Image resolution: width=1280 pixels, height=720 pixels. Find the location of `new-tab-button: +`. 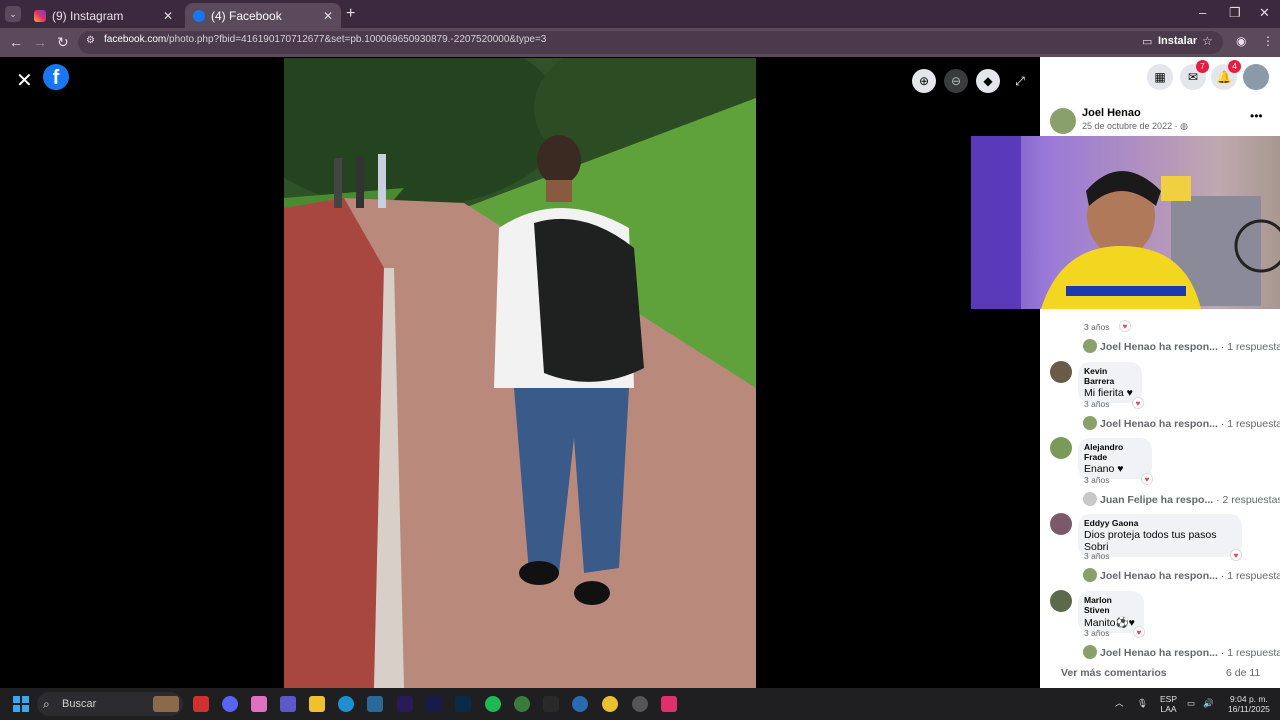

new-tab-button: + is located at coordinates (350, 14).